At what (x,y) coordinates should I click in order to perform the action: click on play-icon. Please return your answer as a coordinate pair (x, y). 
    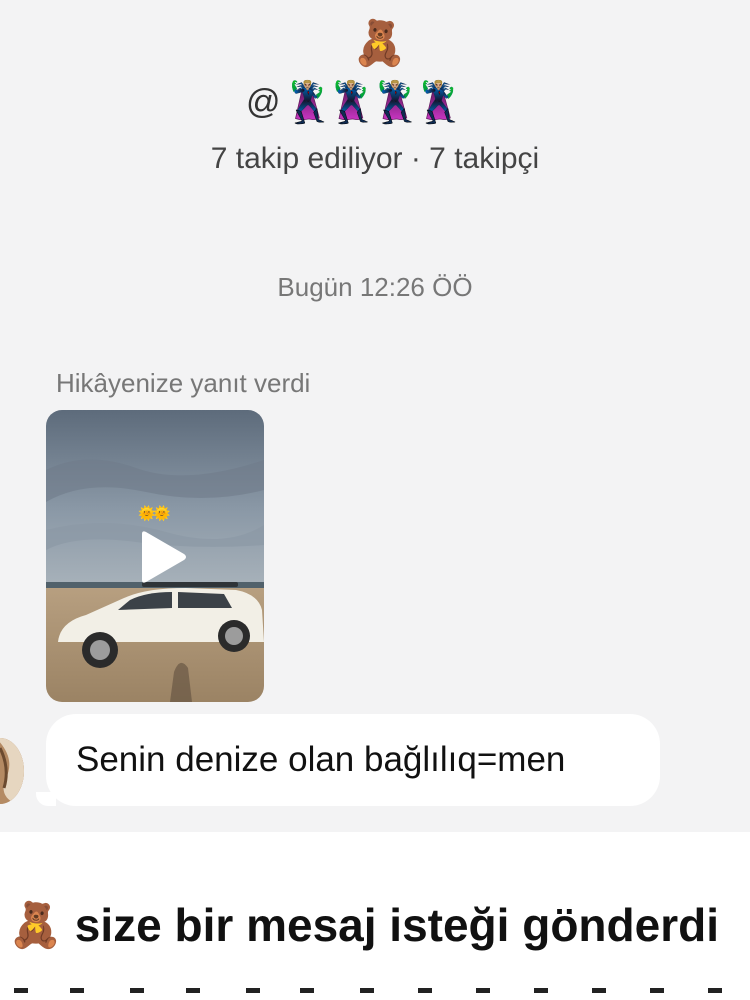
    Looking at the image, I should click on (162, 557).